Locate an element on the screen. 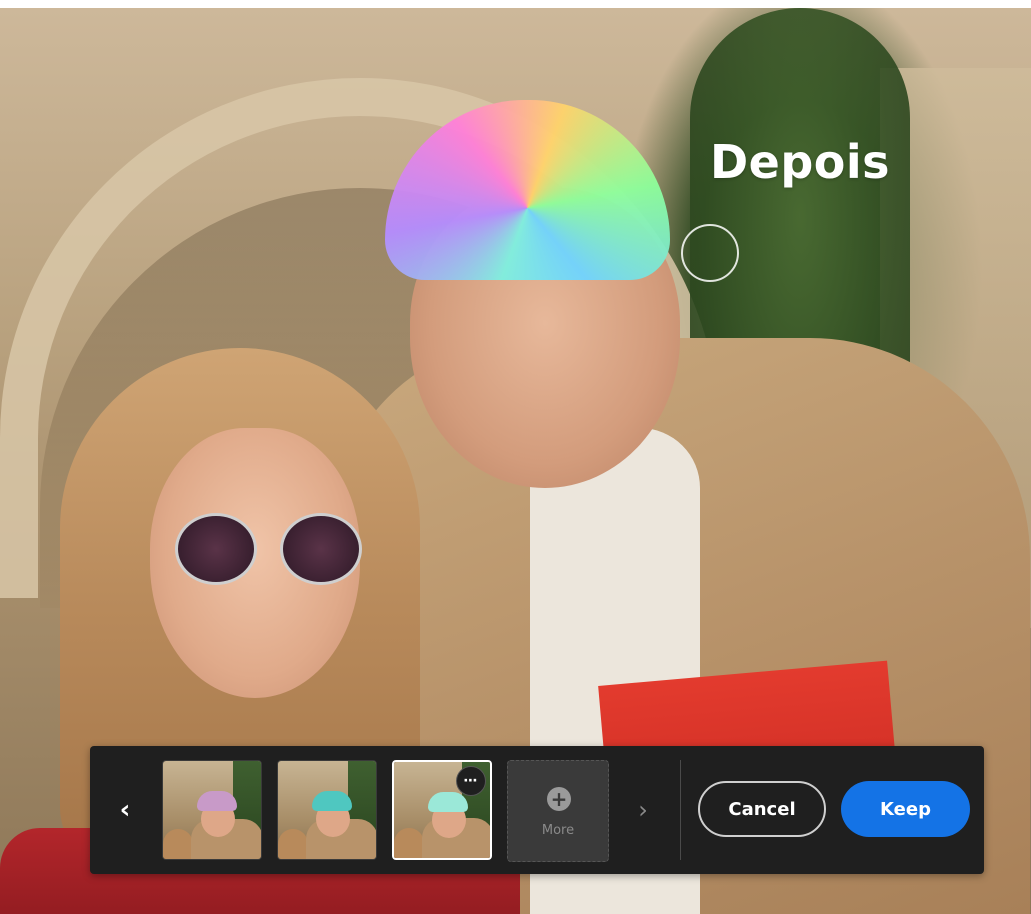 This screenshot has width=1031, height=914. cancel-button: Cancel is located at coordinates (762, 809).